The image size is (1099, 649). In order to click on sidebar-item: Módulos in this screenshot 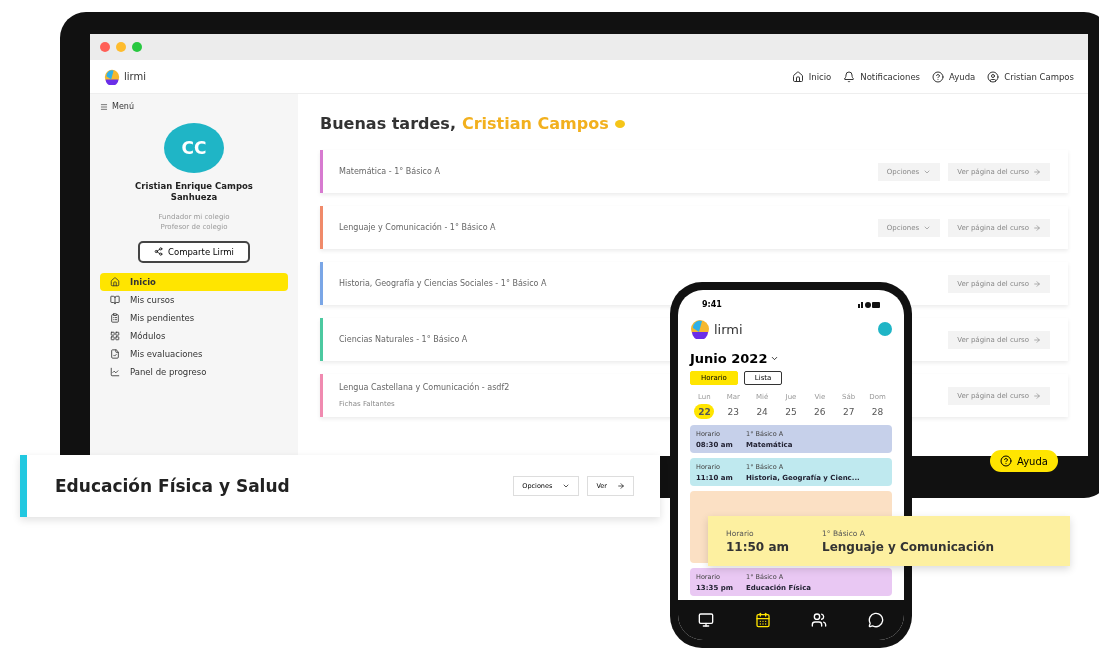, I will do `click(194, 335)`.